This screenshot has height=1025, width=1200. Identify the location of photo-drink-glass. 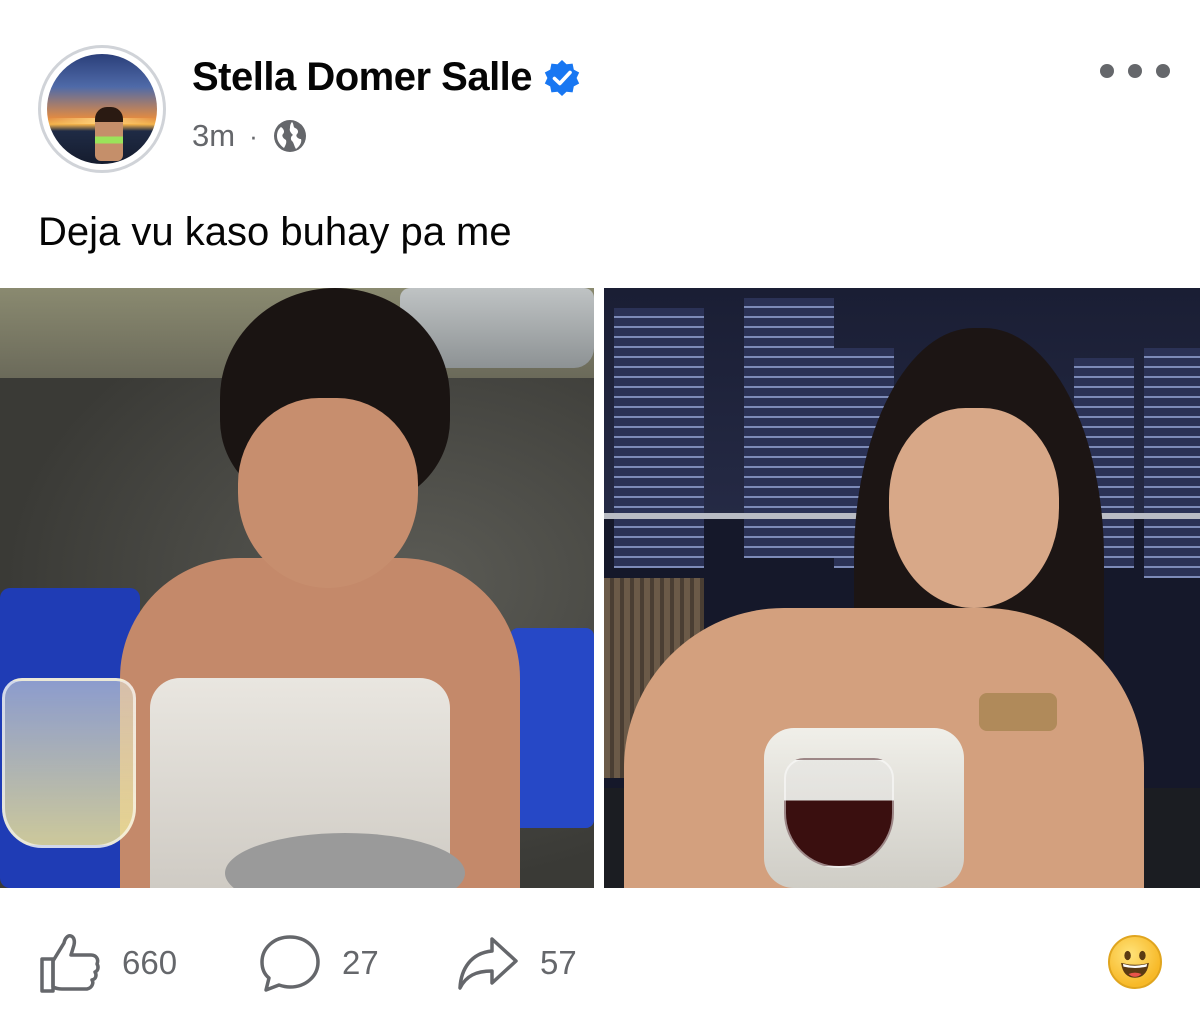
(69, 763).